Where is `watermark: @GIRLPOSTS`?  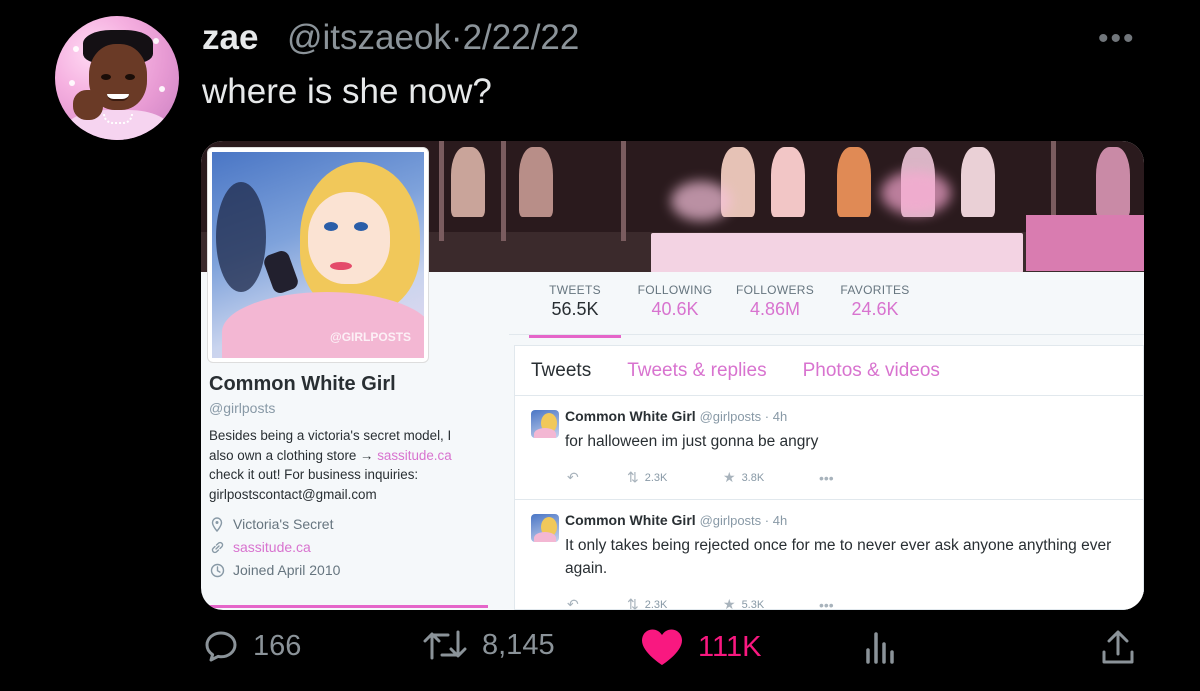
watermark: @GIRLPOSTS is located at coordinates (371, 337).